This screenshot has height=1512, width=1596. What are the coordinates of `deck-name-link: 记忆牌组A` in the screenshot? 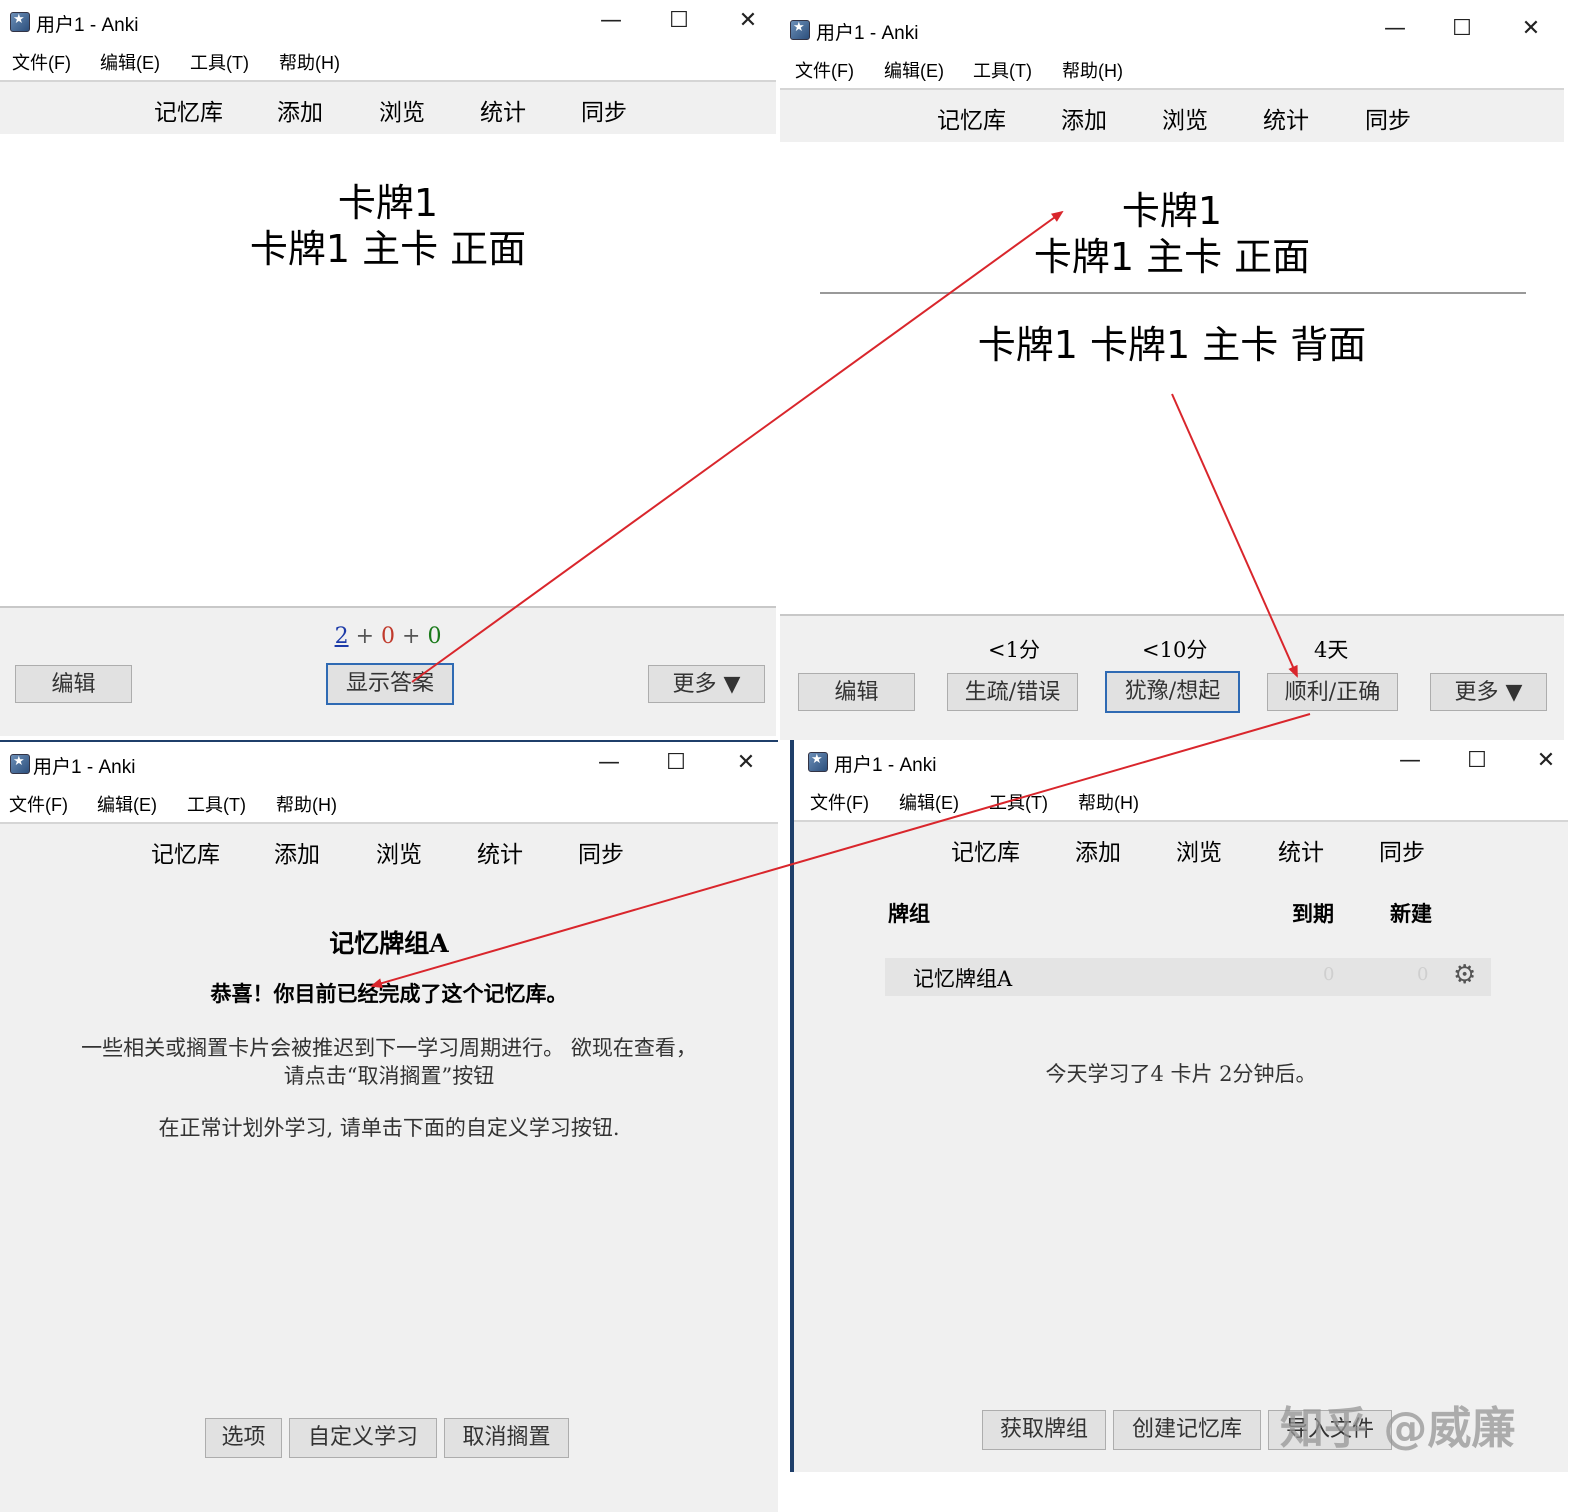 It's located at (962, 978).